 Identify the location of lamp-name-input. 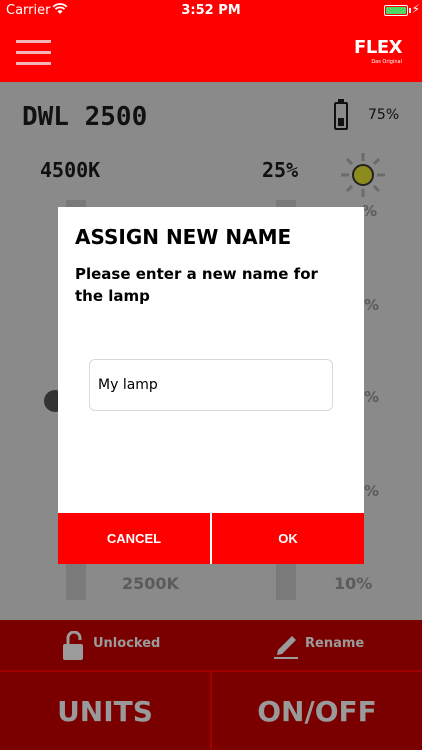
(211, 385).